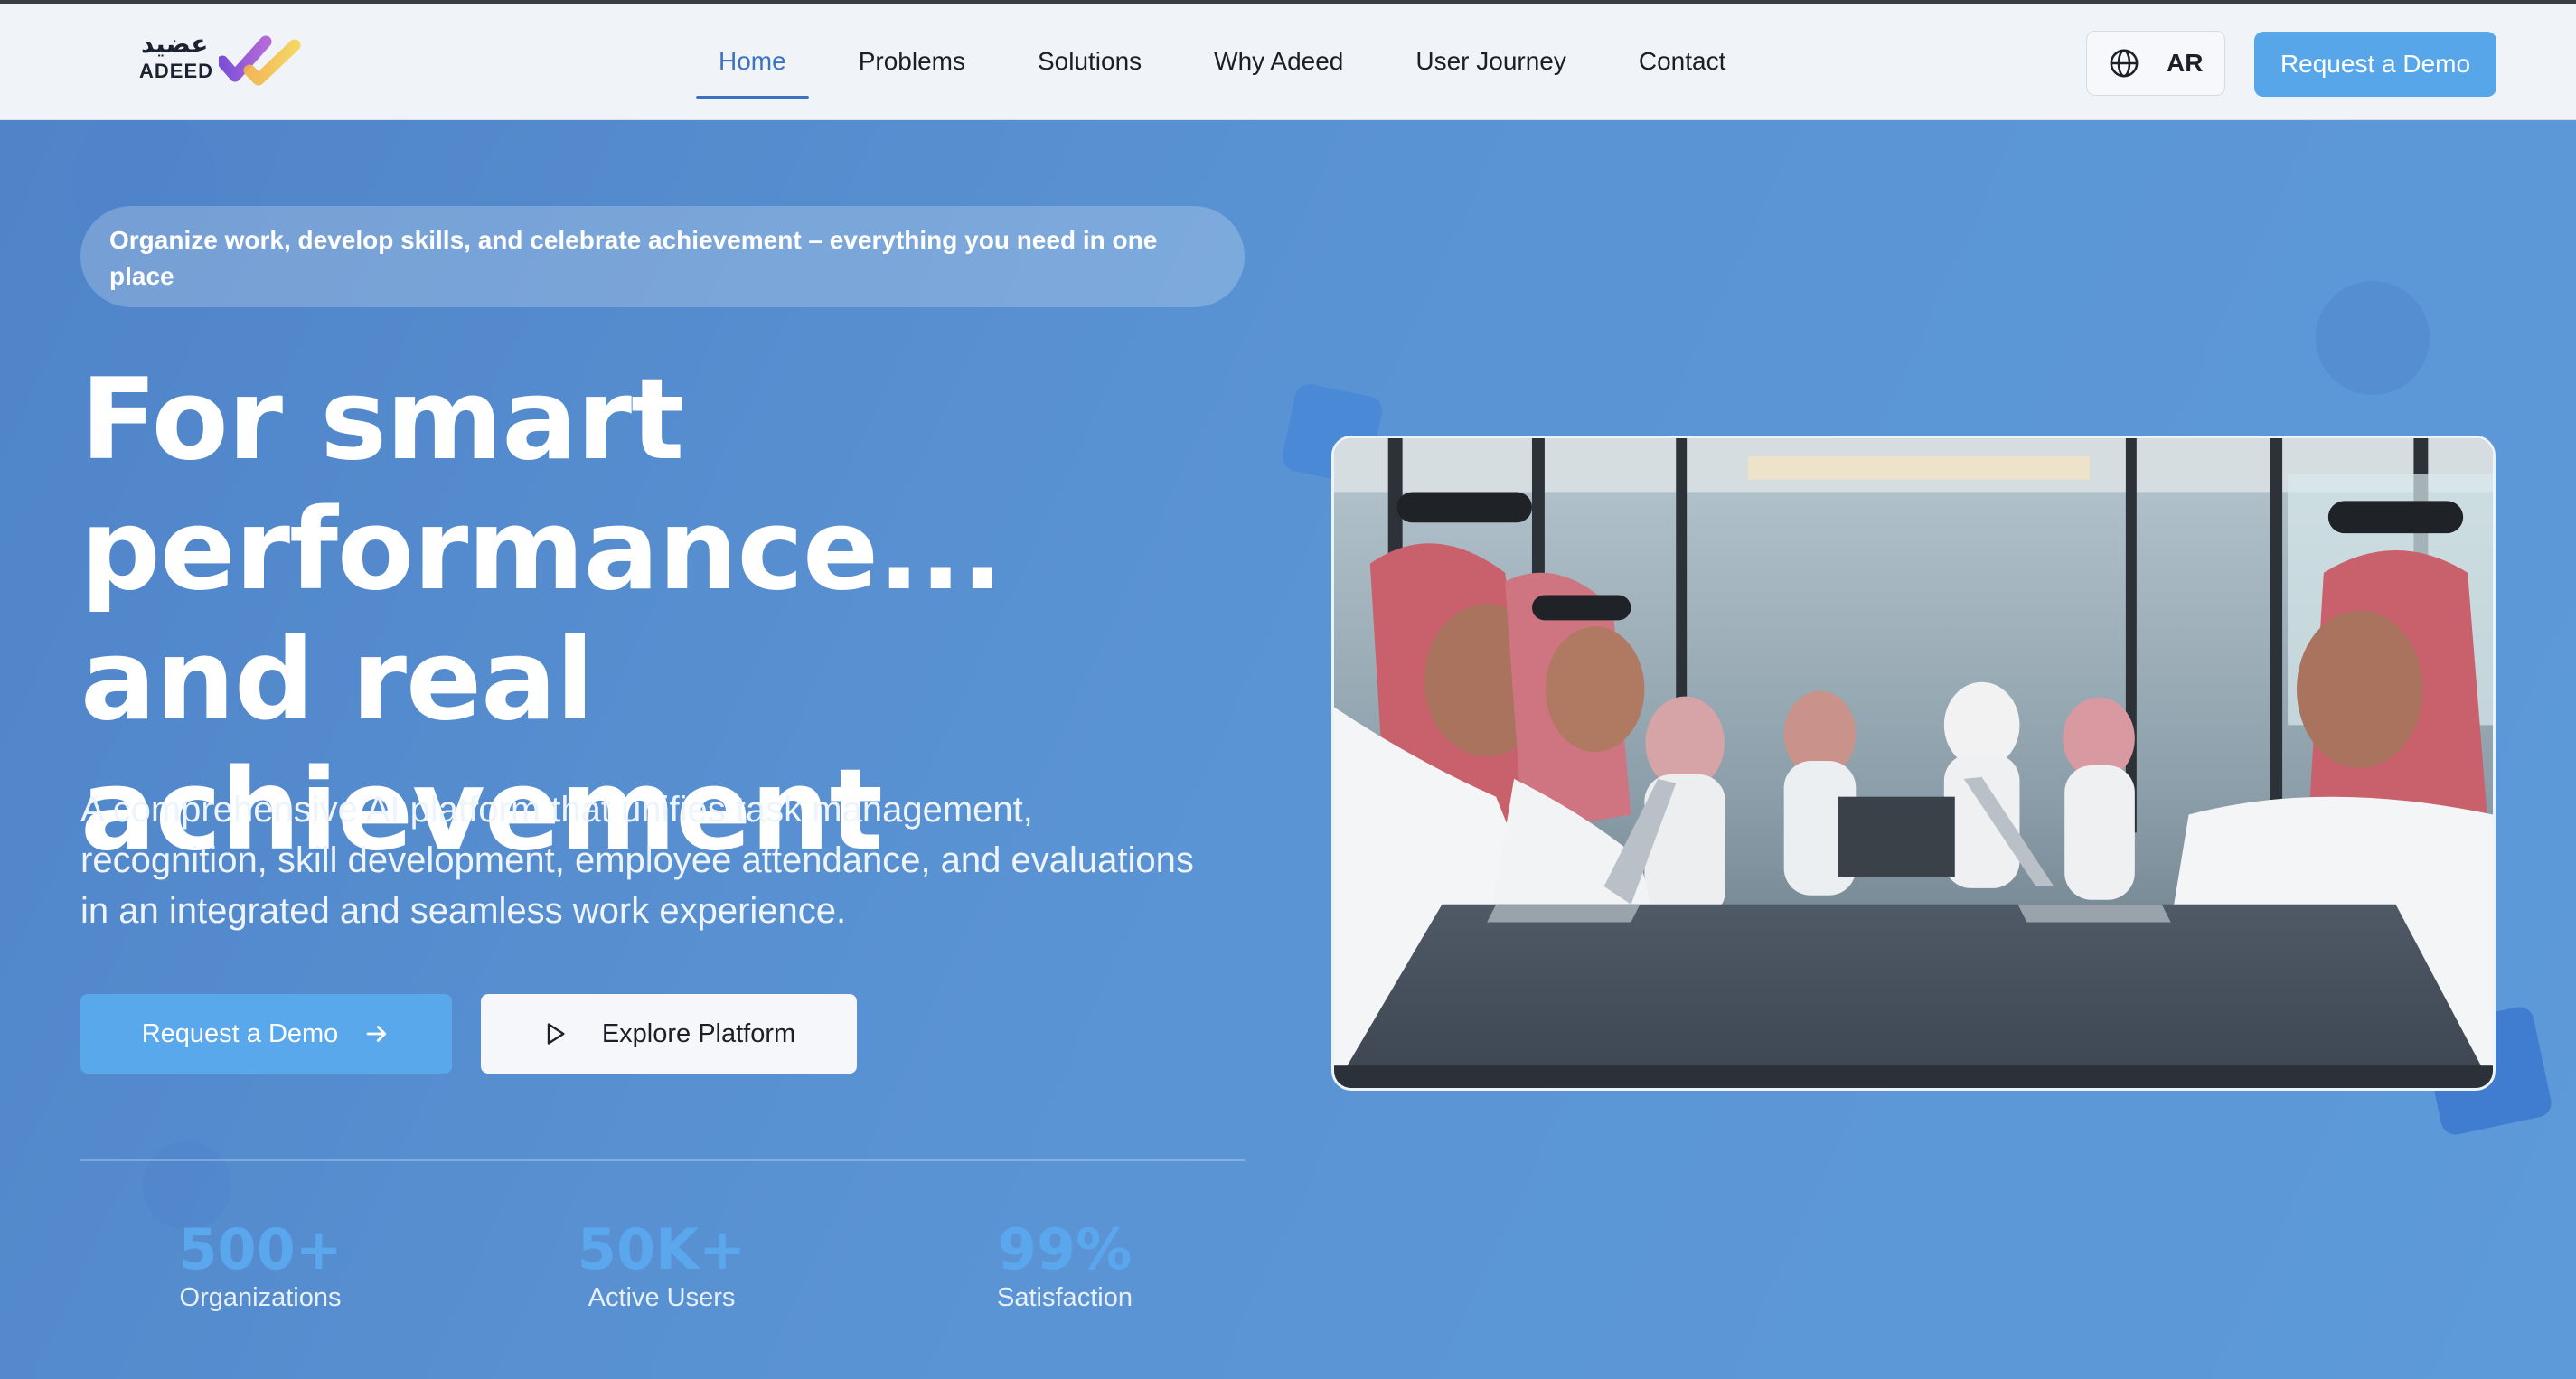  Describe the element at coordinates (662, 1249) in the screenshot. I see `stat-value: 50K+` at that location.